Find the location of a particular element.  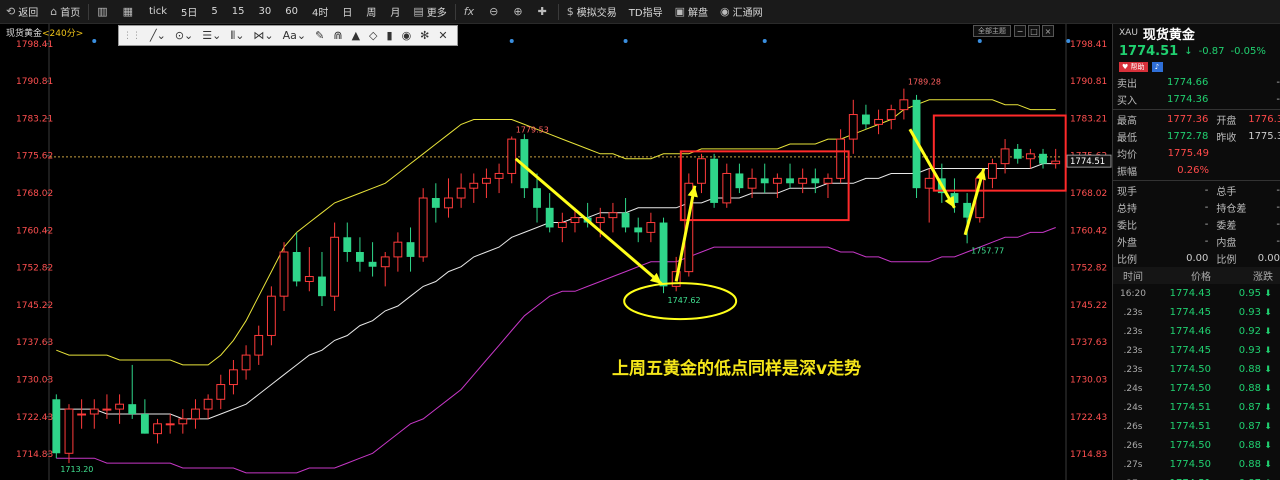

more-button: ▤ 更多 is located at coordinates (429, 12).